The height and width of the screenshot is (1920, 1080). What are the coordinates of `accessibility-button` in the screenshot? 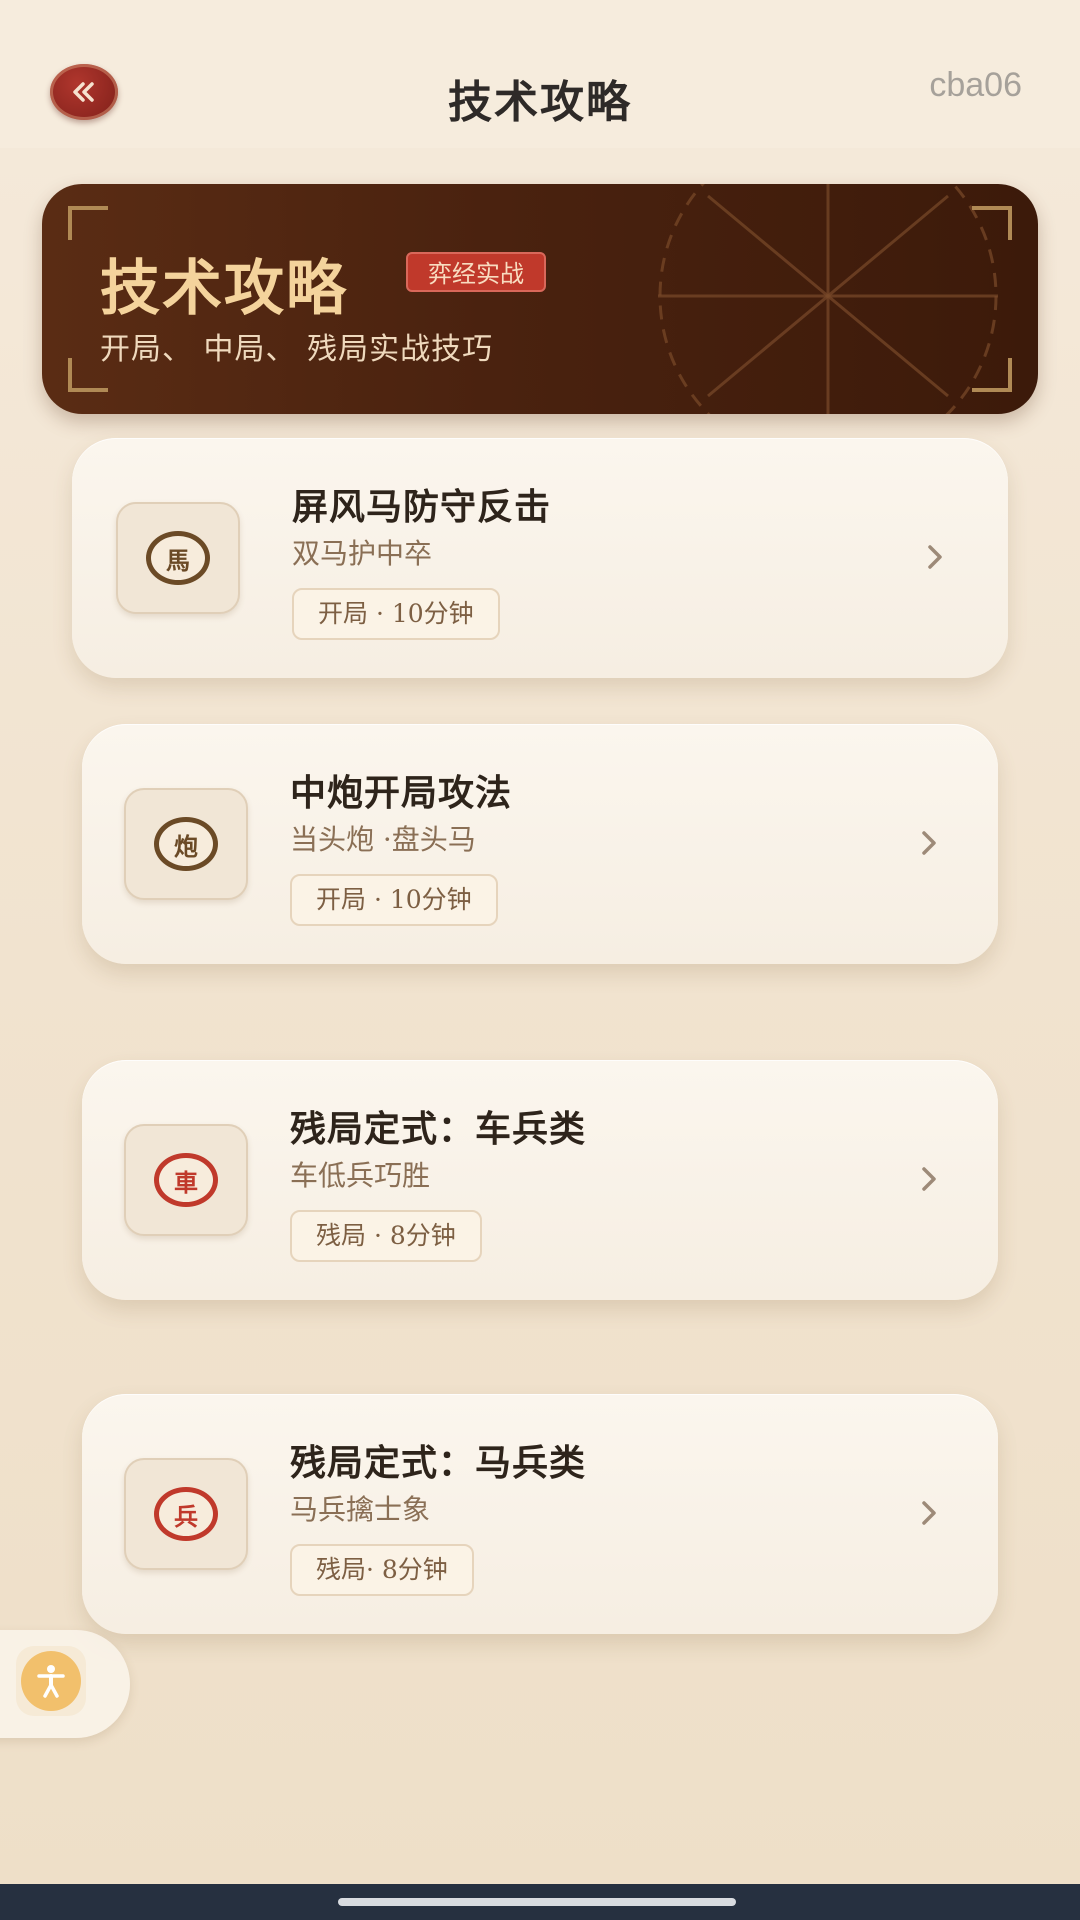 It's located at (51, 1681).